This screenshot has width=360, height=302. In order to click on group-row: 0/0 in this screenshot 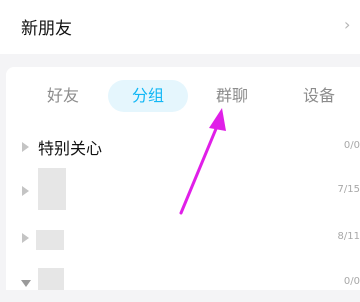, I will do `click(183, 285)`.